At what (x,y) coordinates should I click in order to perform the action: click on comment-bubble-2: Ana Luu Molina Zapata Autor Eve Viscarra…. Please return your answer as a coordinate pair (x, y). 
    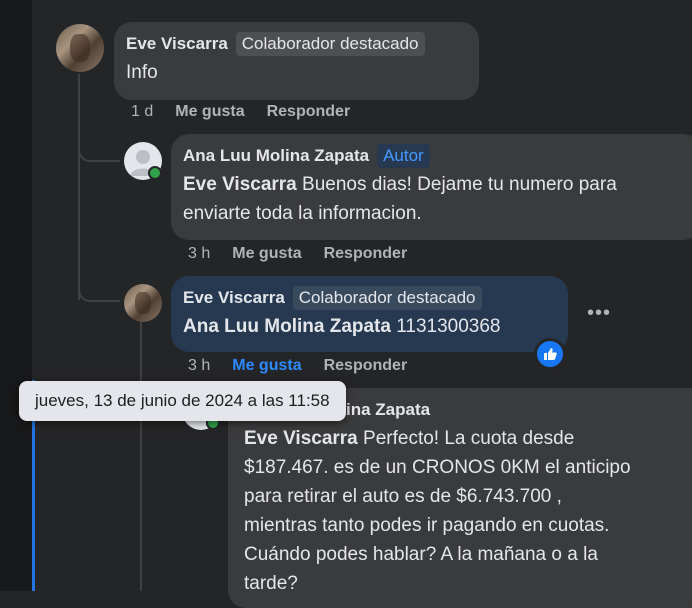
    Looking at the image, I should click on (431, 187).